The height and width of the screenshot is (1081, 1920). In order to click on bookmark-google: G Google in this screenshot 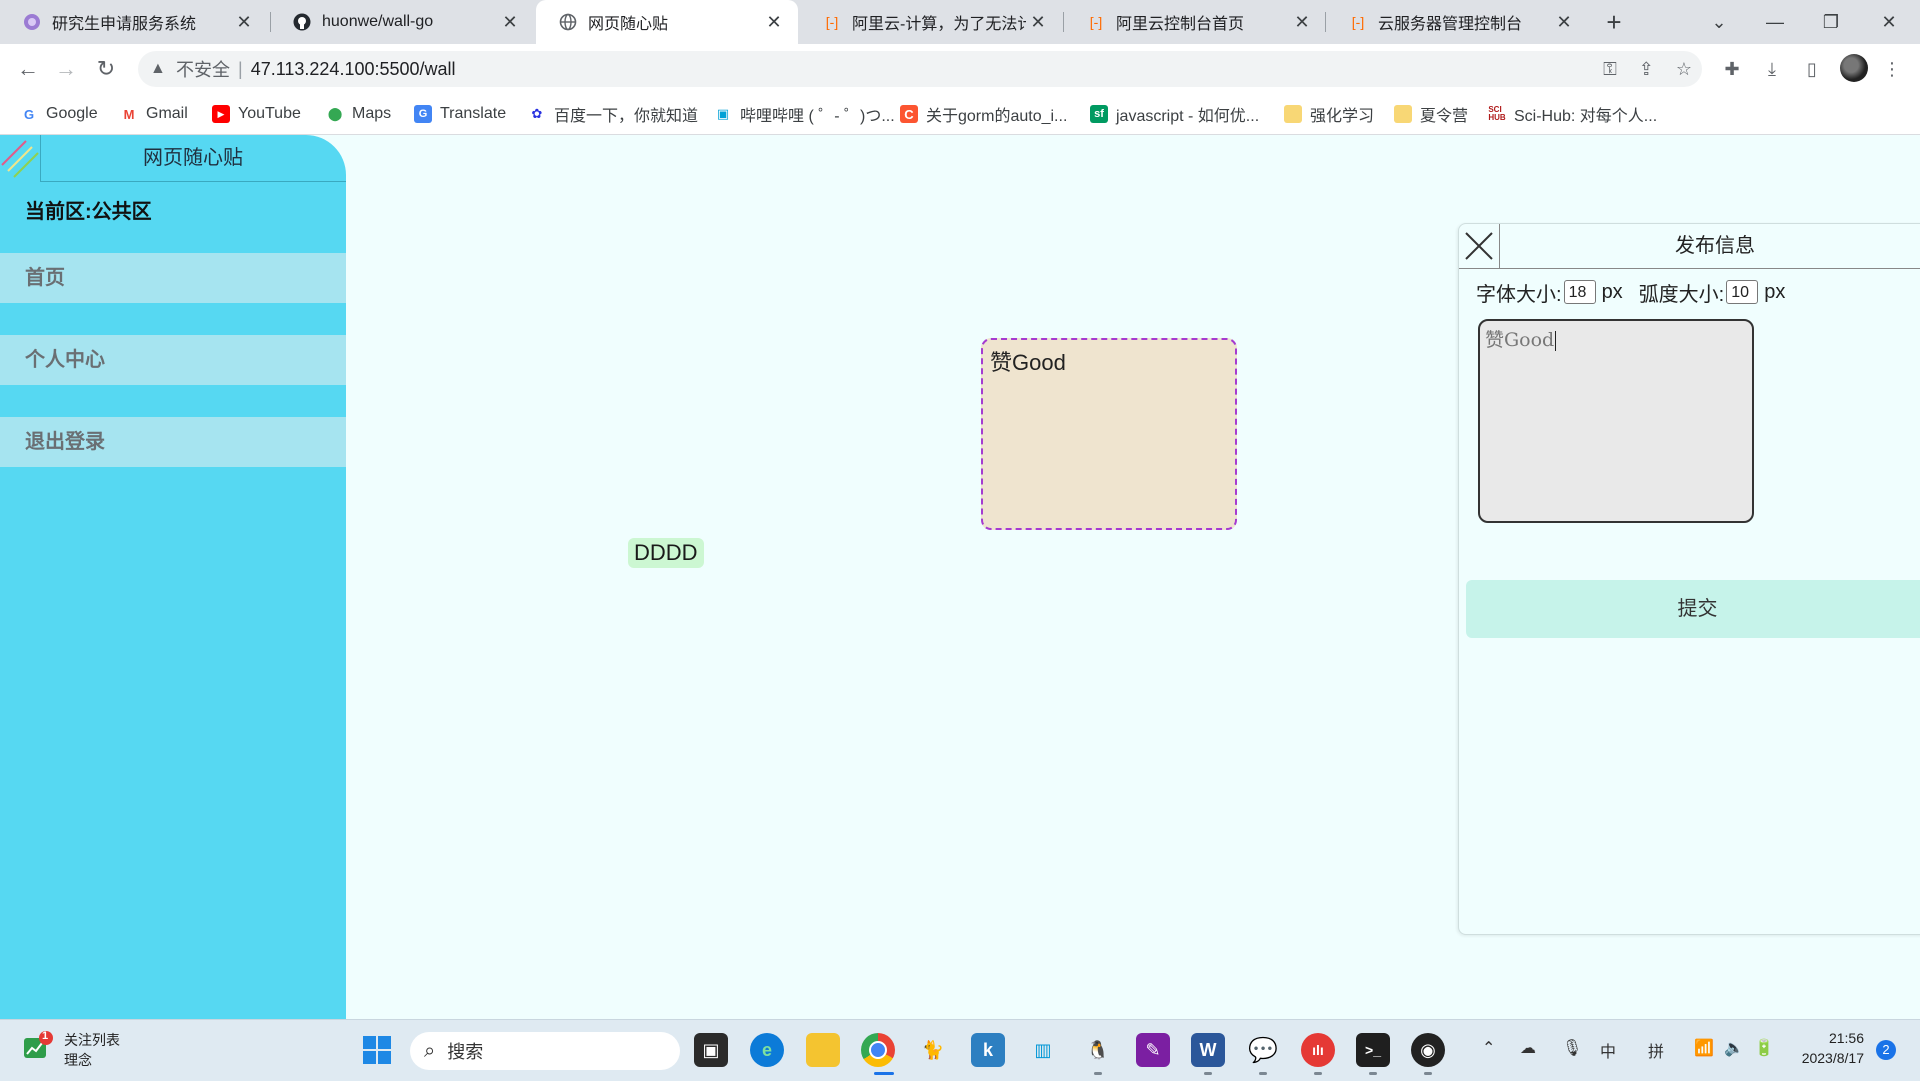, I will do `click(59, 114)`.